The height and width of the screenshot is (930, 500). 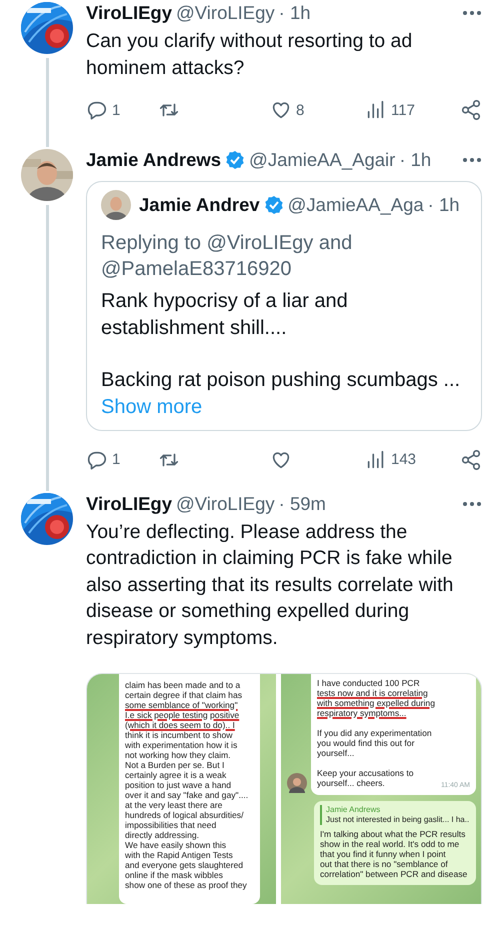 What do you see at coordinates (356, 205) in the screenshot?
I see `user-handle: @JamieAA_Aga` at bounding box center [356, 205].